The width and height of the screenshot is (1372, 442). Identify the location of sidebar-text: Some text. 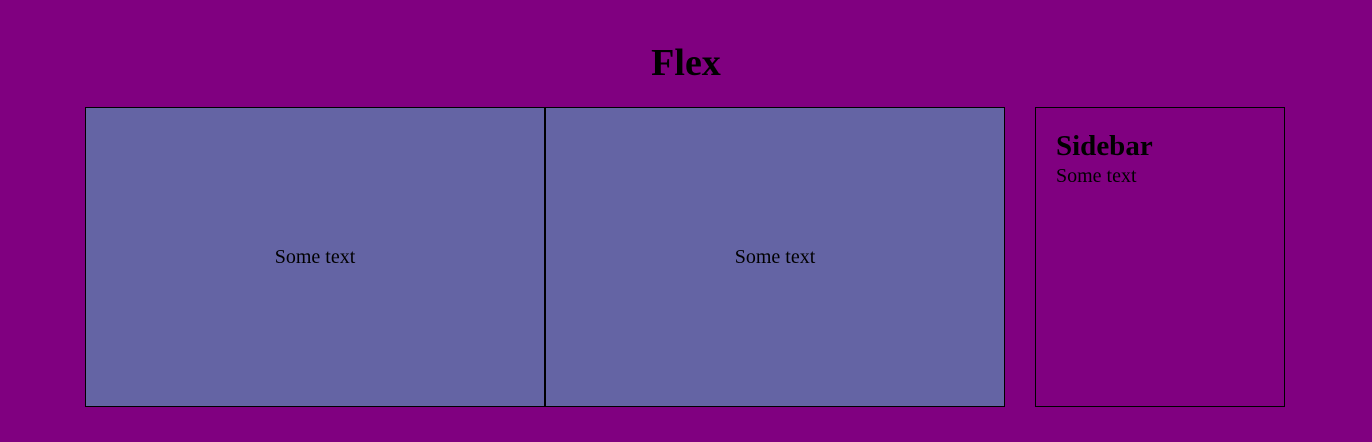
(1096, 176).